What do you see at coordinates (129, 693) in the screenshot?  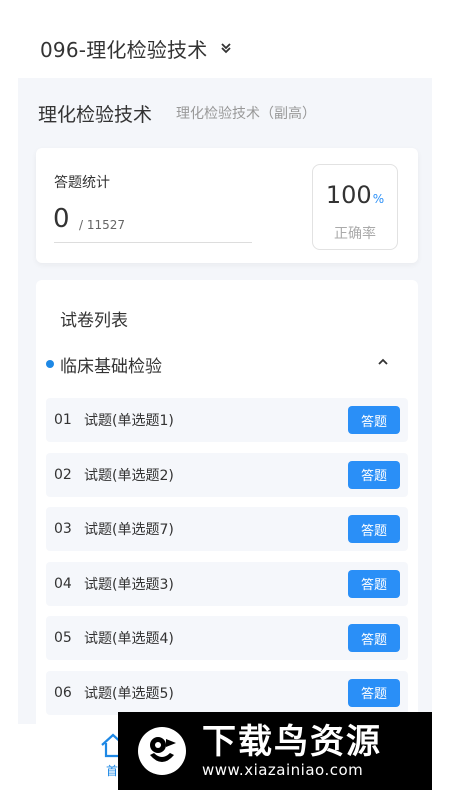 I see `question-name: 试题(单选题5)` at bounding box center [129, 693].